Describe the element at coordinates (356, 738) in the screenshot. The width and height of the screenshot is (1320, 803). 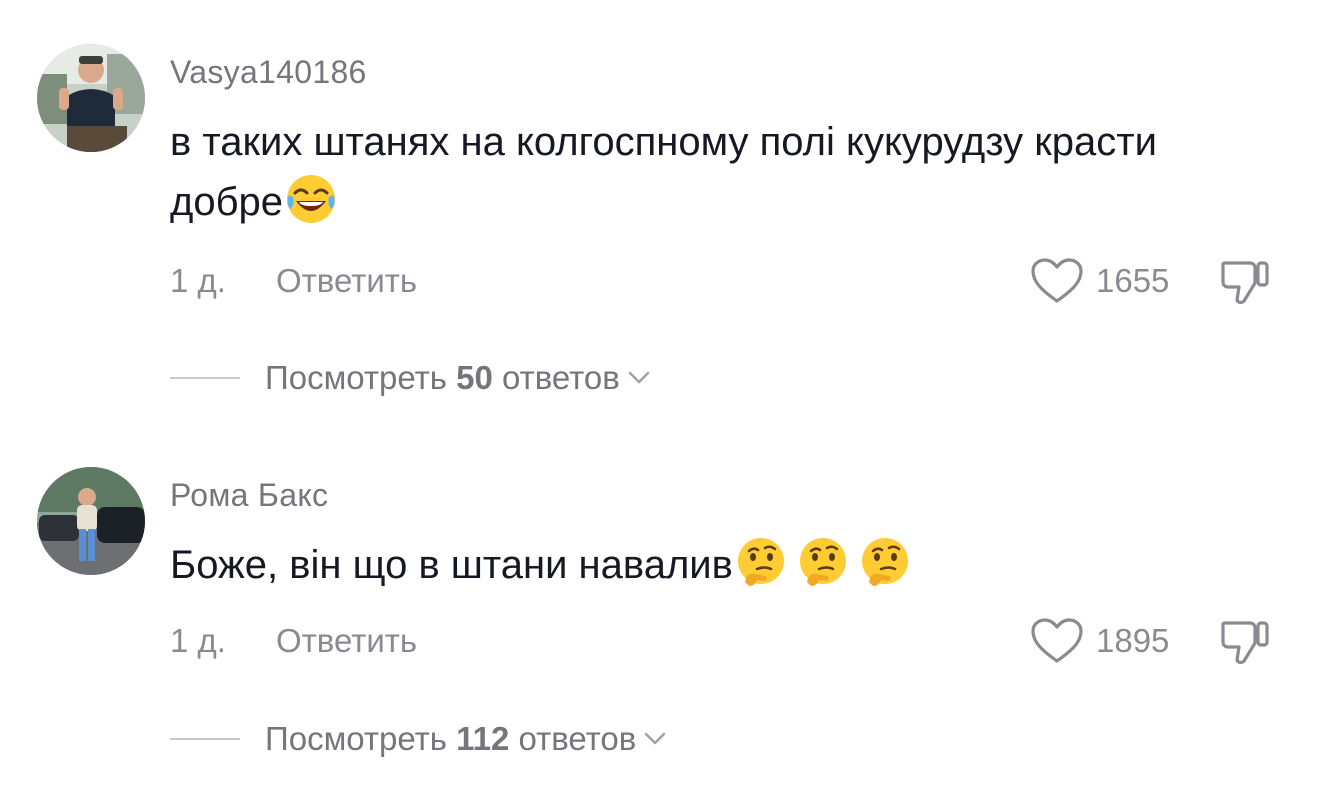
I see `view-replies-prefix: Посмотреть` at that location.